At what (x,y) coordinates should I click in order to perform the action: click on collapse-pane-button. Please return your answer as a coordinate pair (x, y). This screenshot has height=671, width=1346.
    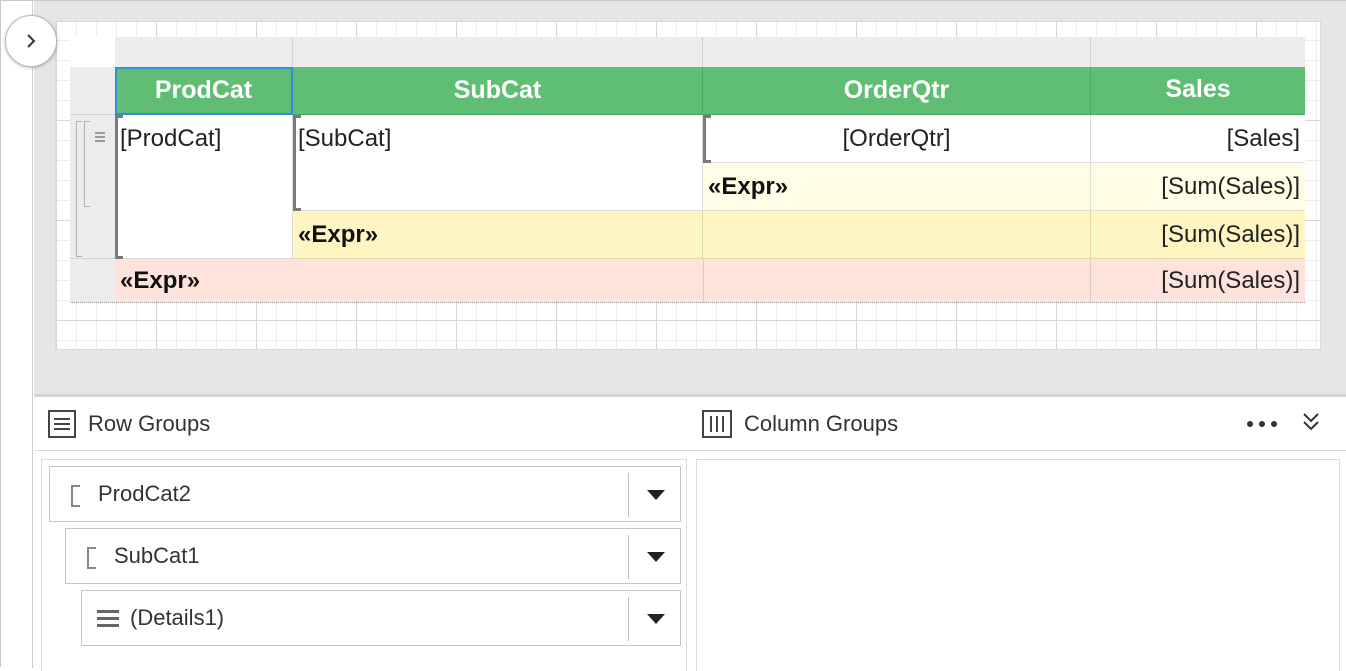
    Looking at the image, I should click on (1311, 422).